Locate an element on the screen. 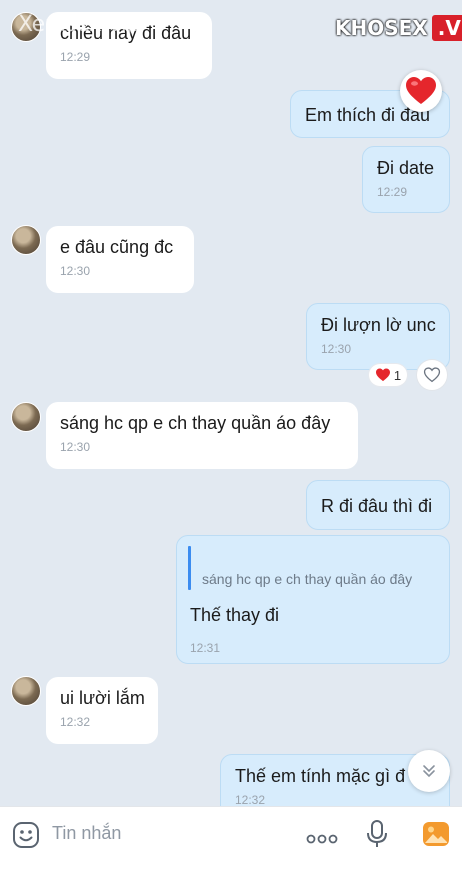 This screenshot has width=462, height=877. scroll-to-bottom-button is located at coordinates (429, 771).